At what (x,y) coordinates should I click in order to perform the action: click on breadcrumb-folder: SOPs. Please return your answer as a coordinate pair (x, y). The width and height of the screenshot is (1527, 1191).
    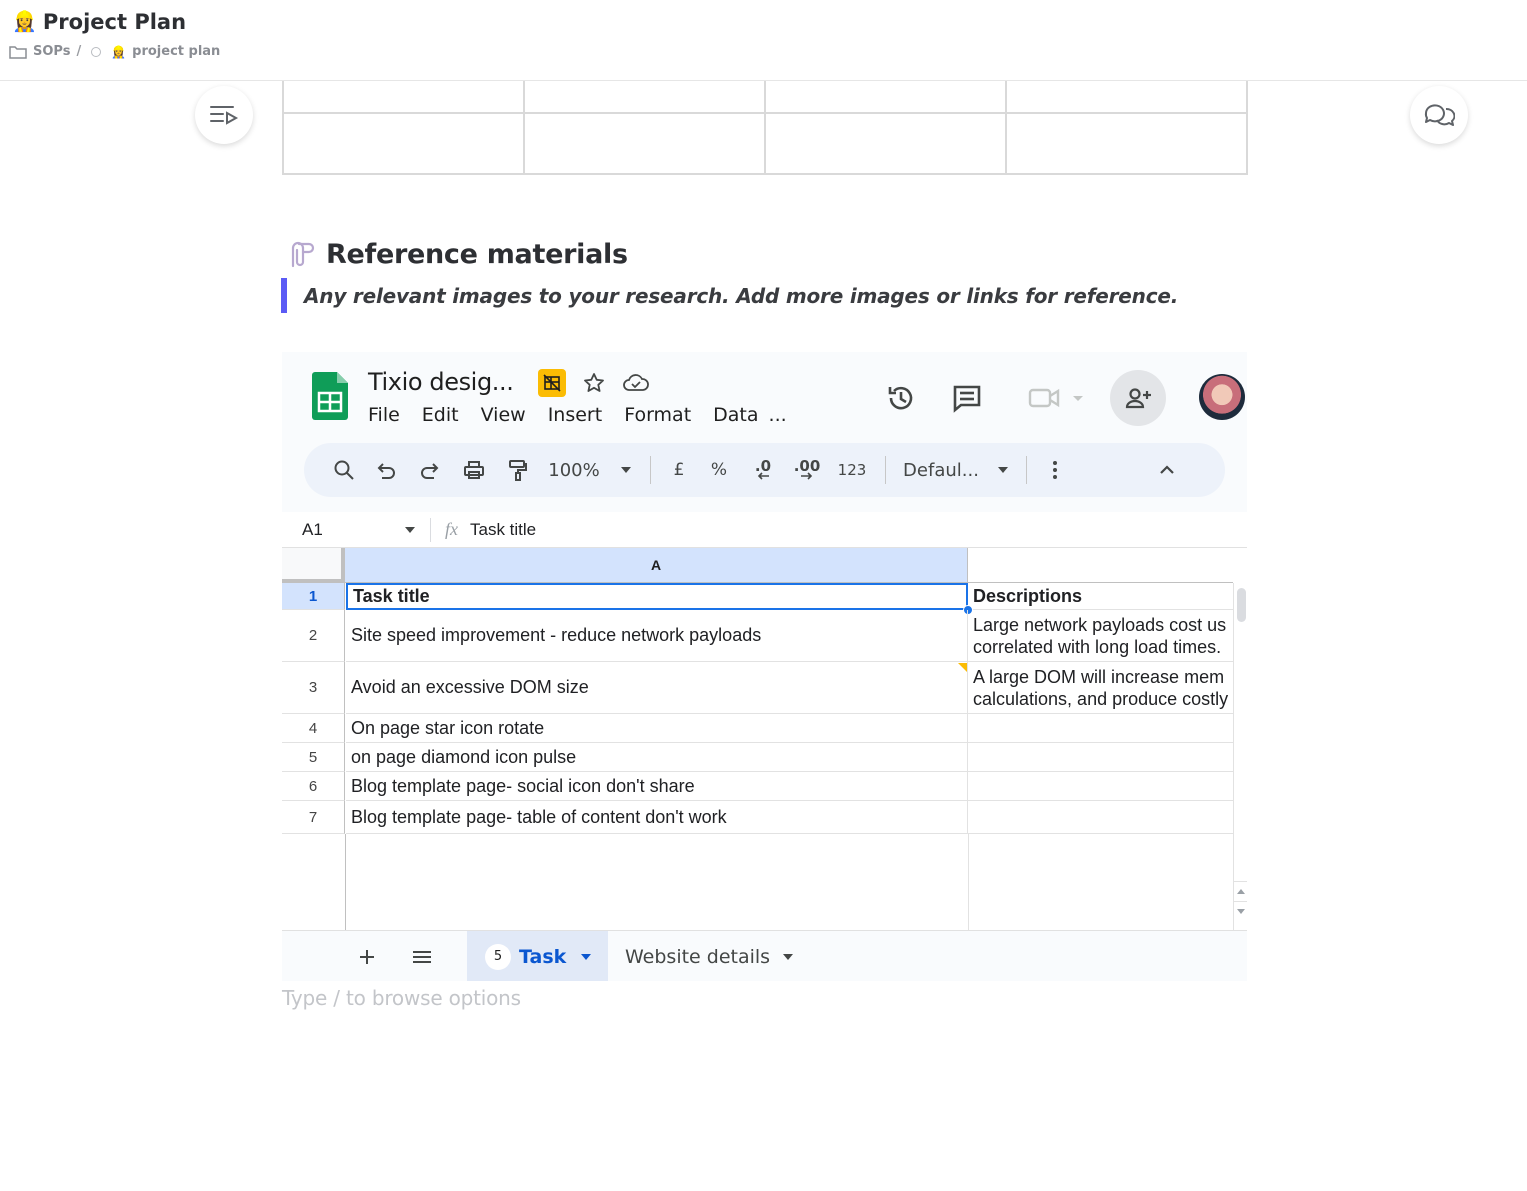
    Looking at the image, I should click on (51, 51).